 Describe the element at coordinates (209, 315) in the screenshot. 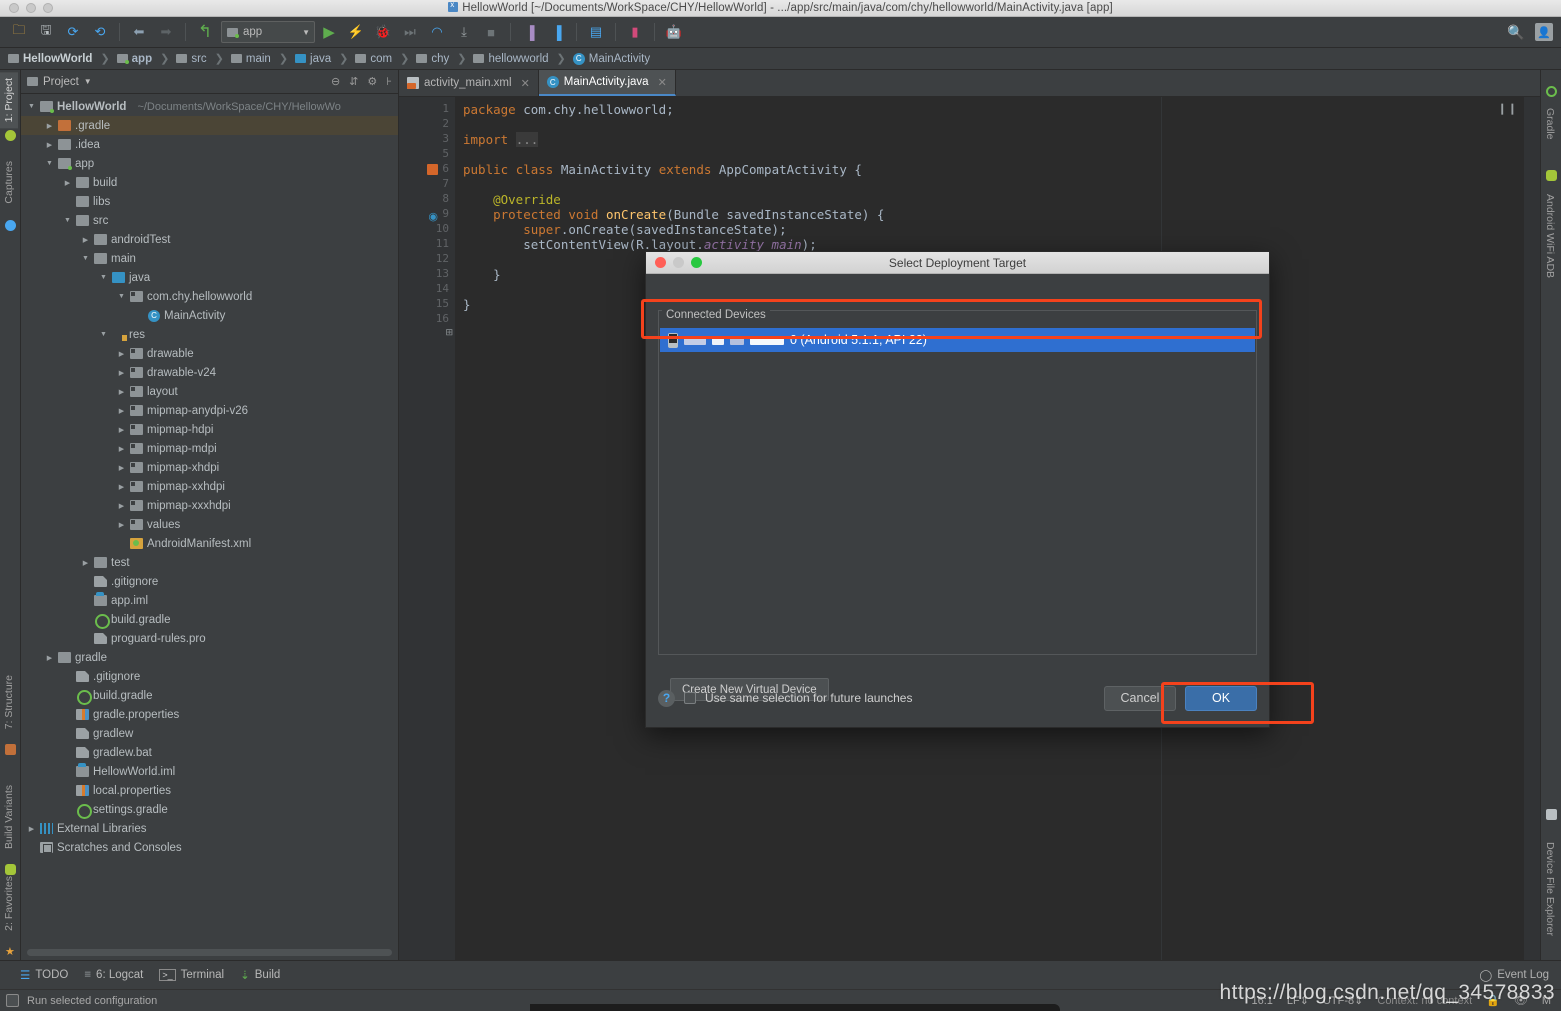

I see `tree-node: • C MainActivity` at that location.